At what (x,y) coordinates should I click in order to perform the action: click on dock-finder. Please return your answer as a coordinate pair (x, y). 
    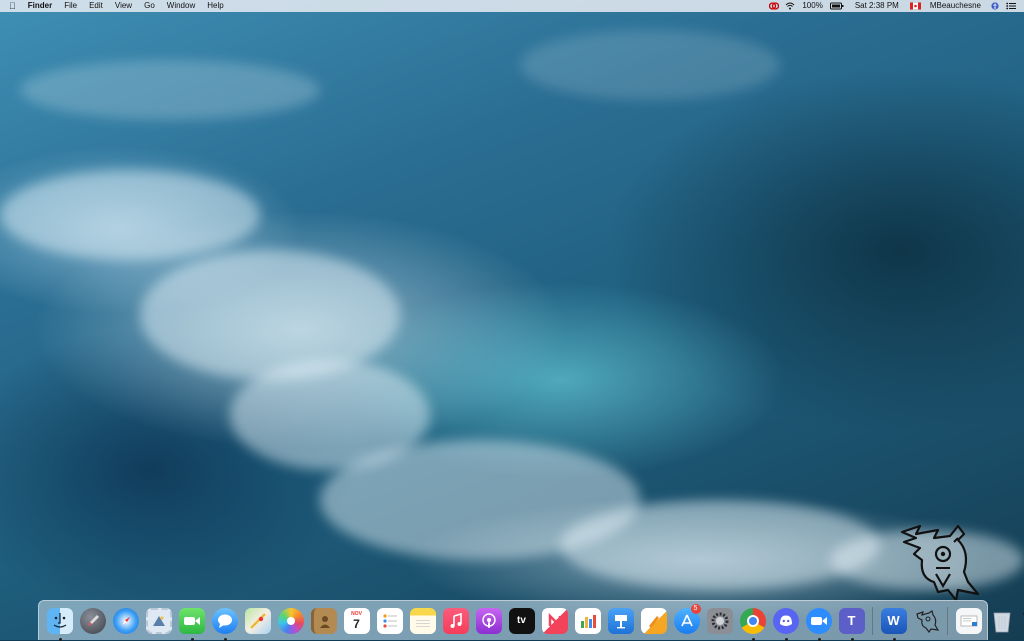
    Looking at the image, I should click on (60, 621).